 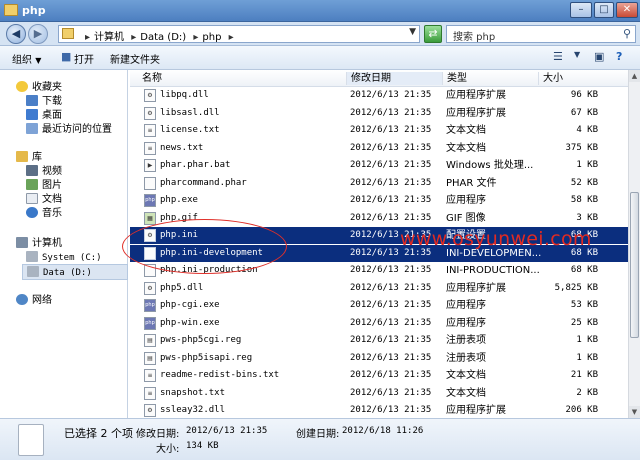 I want to click on file-size: 5,825 KB, so click(x=576, y=287).